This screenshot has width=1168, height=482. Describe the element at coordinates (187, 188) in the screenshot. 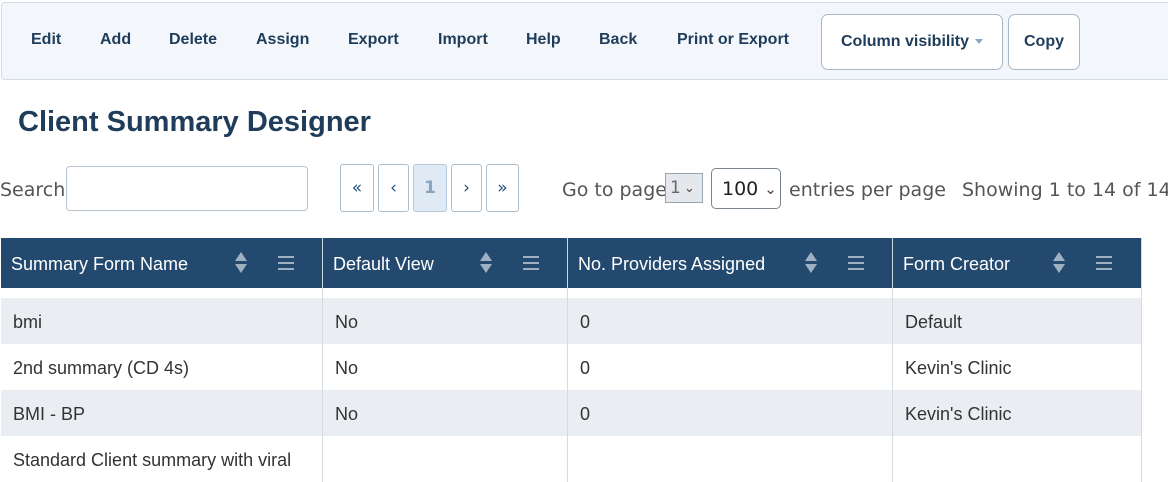

I see `search-input` at that location.